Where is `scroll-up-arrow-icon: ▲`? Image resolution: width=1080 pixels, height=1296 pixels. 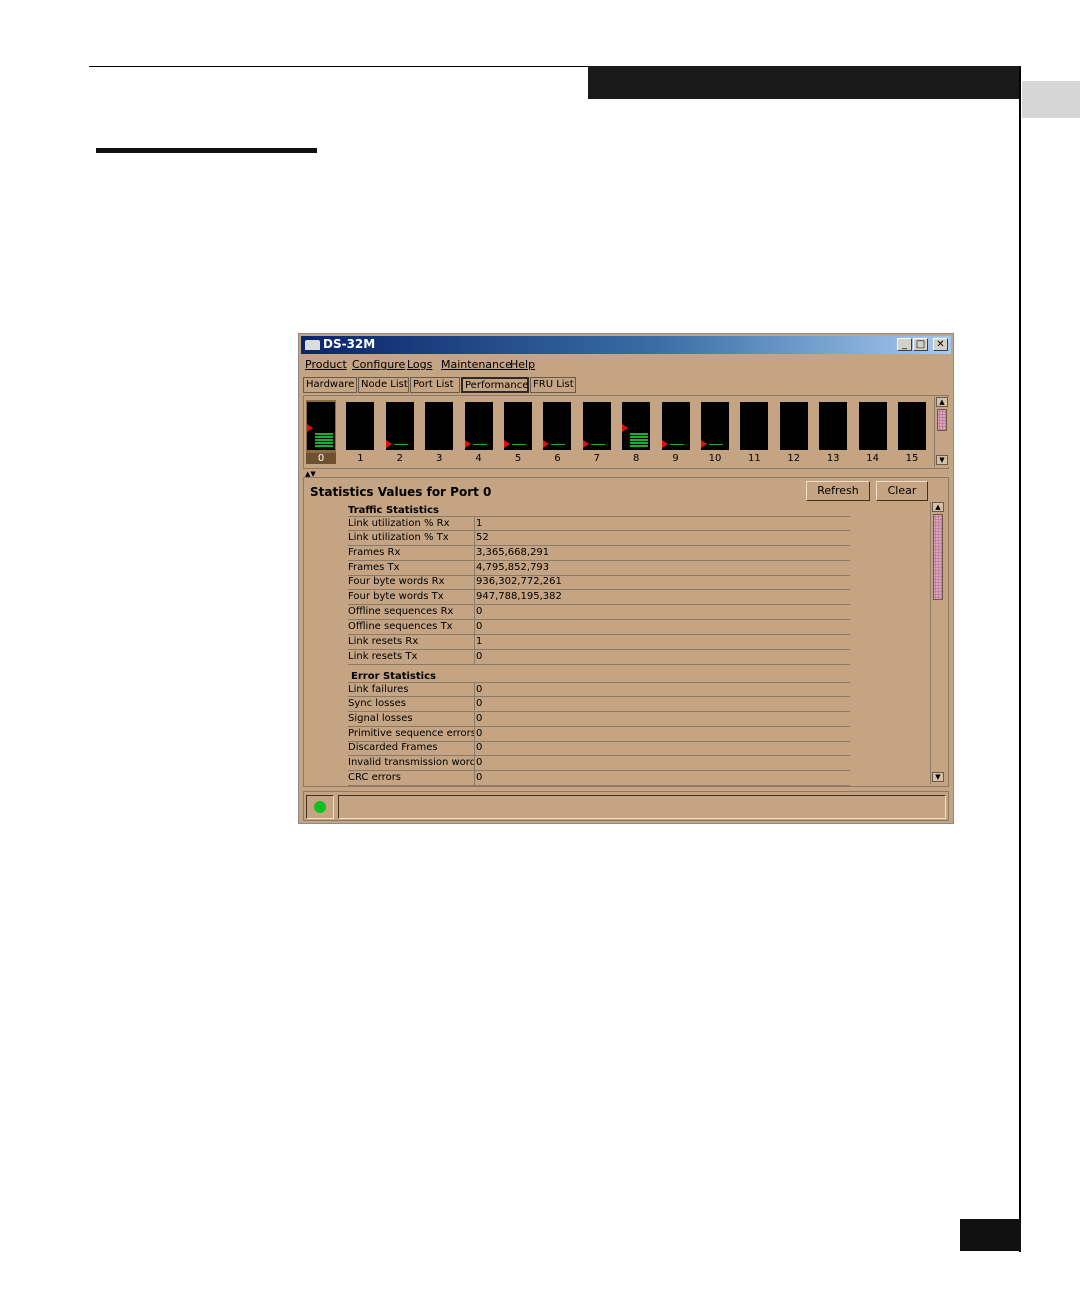
scroll-up-arrow-icon: ▲ is located at coordinates (942, 402).